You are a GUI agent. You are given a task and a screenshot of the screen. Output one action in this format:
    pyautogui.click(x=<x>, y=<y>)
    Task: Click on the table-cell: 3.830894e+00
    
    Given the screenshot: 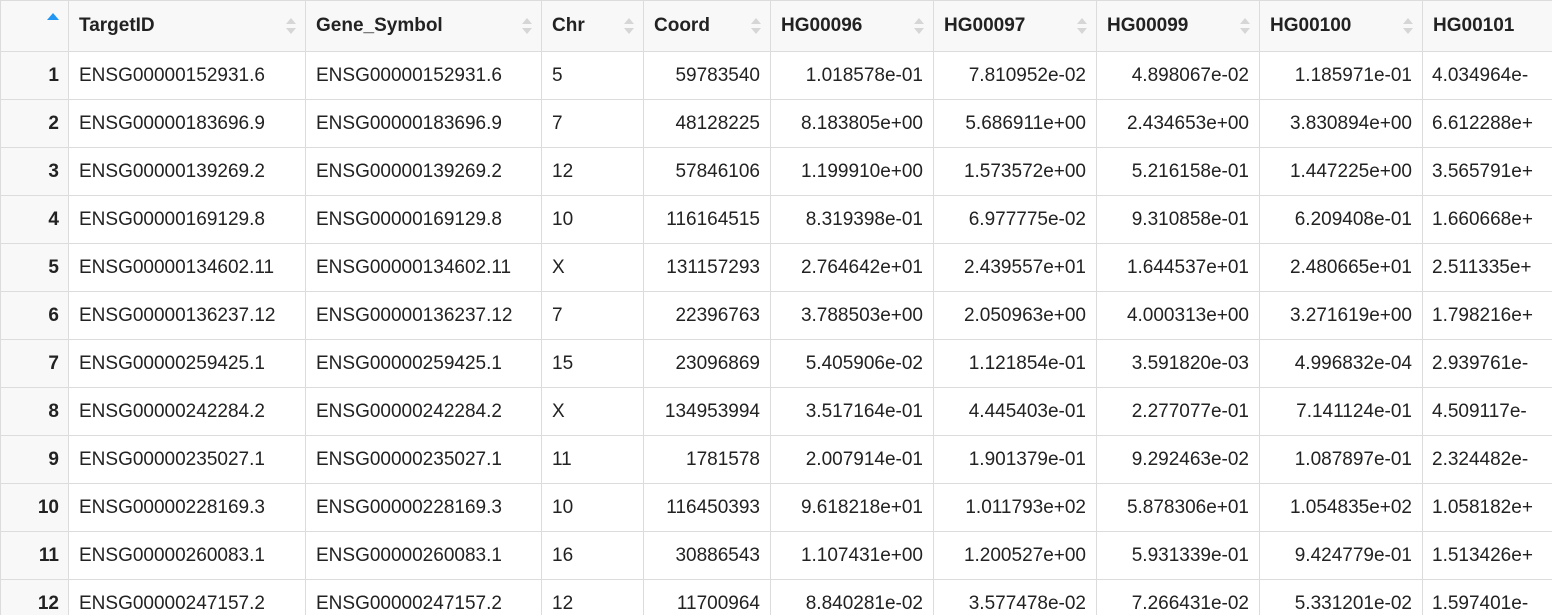 What is the action you would take?
    pyautogui.click(x=1341, y=123)
    